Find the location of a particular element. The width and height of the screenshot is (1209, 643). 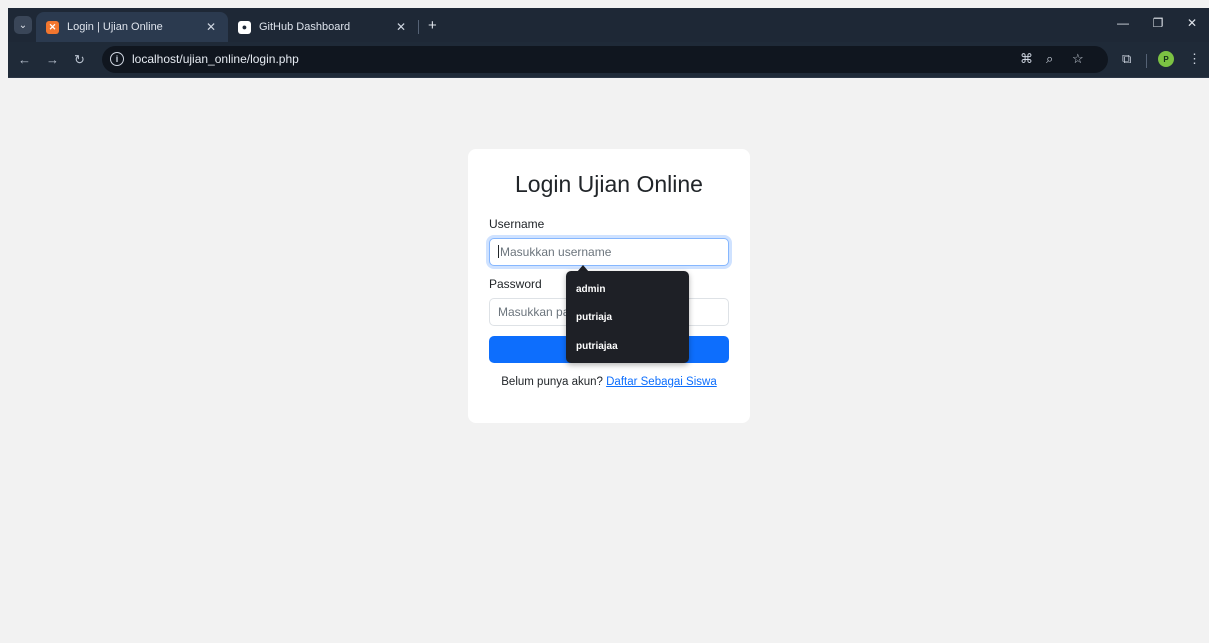

register-prompt: Belum punya akun? Daftar Sebagai Siswa is located at coordinates (609, 382).